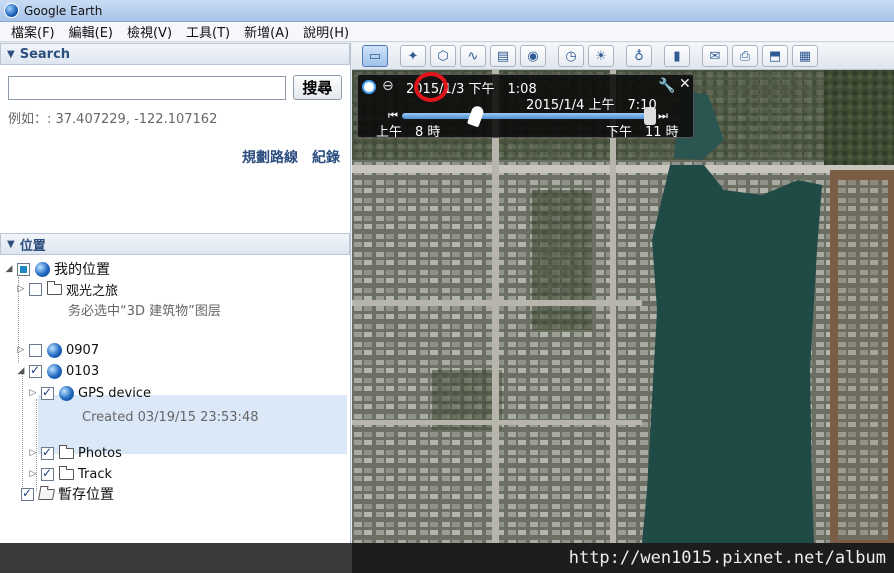  I want to click on tree-label: Track, so click(95, 474).